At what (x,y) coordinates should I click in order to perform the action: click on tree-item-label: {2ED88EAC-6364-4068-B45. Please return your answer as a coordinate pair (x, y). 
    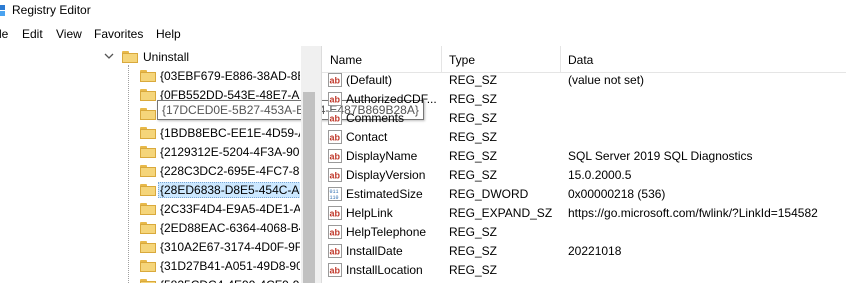
    Looking at the image, I should click on (230, 228).